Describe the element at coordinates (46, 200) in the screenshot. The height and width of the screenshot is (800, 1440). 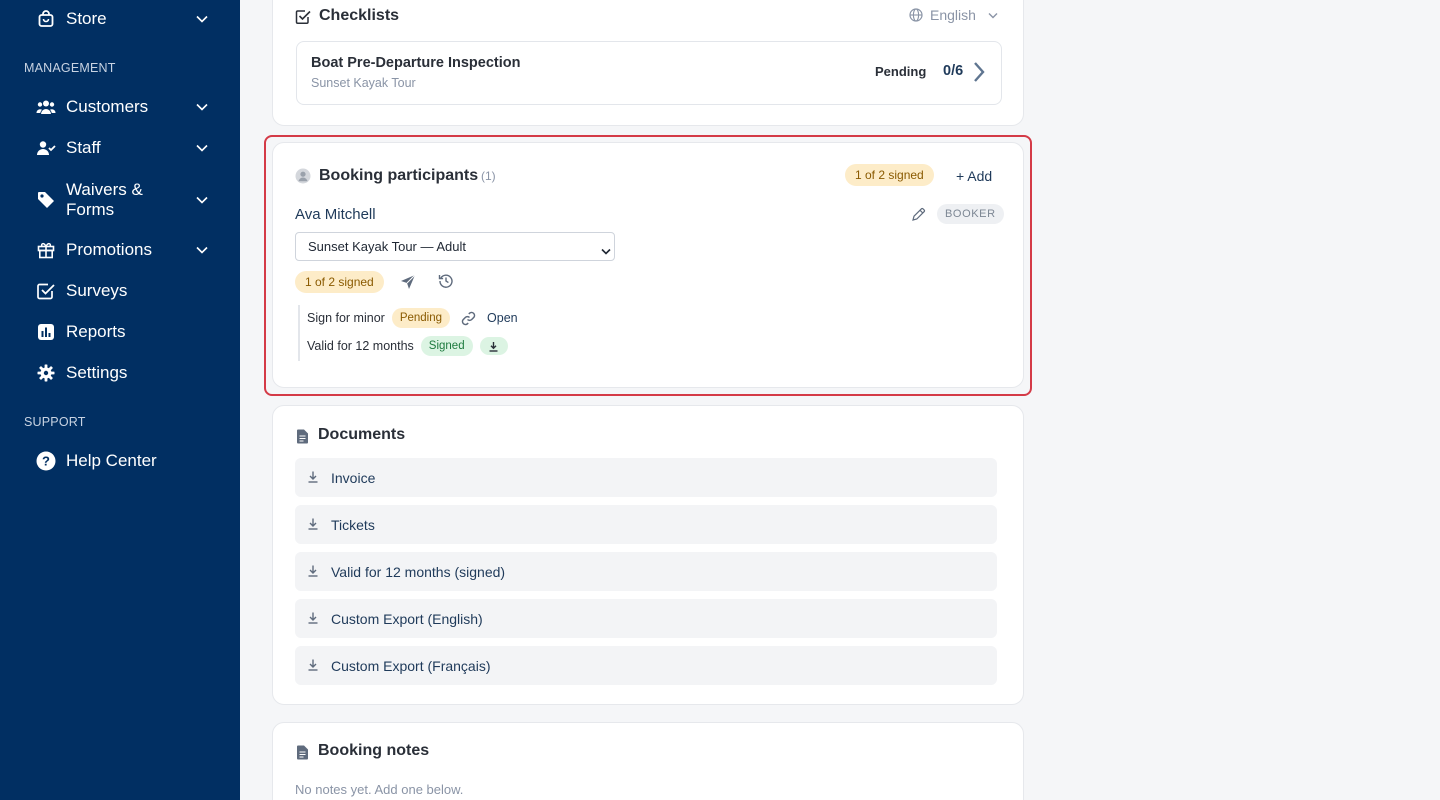
I see `tag-icon` at that location.